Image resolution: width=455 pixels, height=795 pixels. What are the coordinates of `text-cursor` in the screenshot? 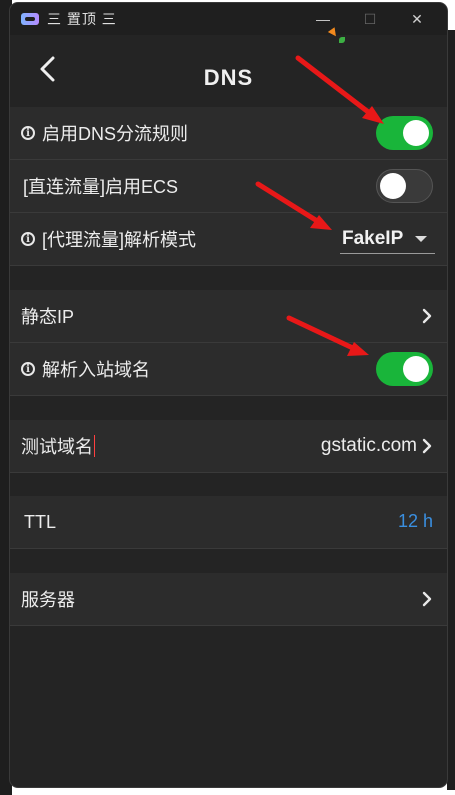 It's located at (94, 446).